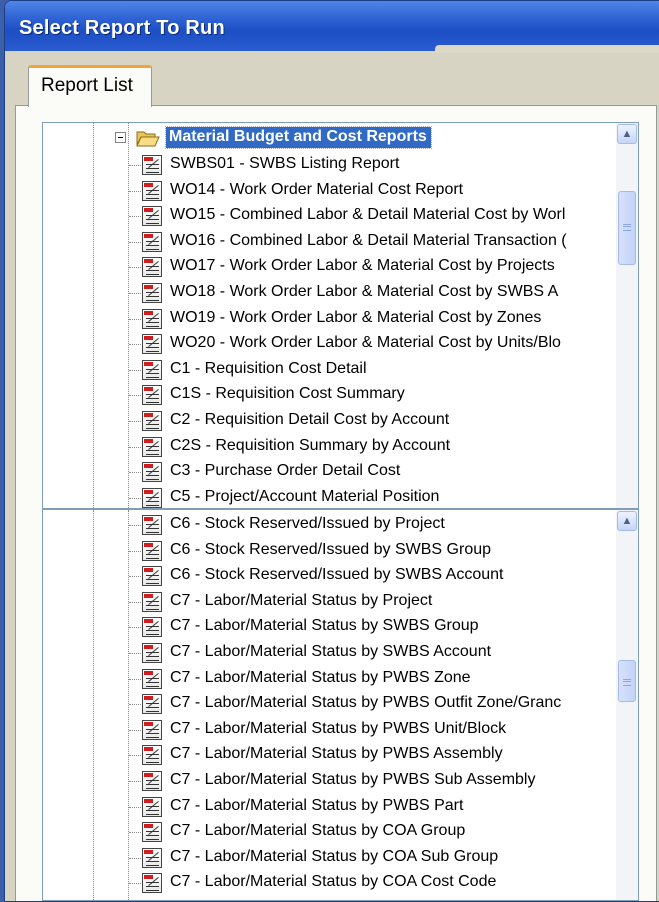  I want to click on report-item-label: C7 - Labor/Material Status by SWBS Group, so click(324, 626).